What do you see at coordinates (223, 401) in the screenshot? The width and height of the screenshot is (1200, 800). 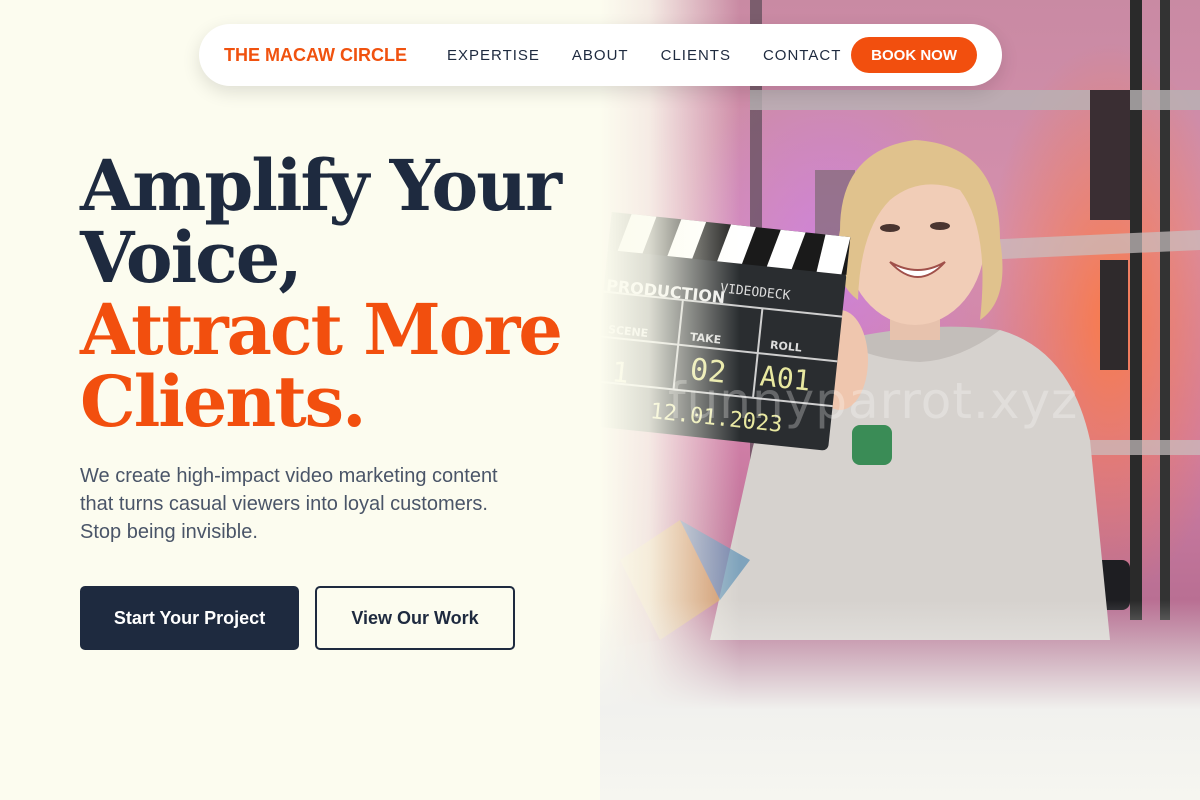 I see `headline-accent-line-2: Clients.` at bounding box center [223, 401].